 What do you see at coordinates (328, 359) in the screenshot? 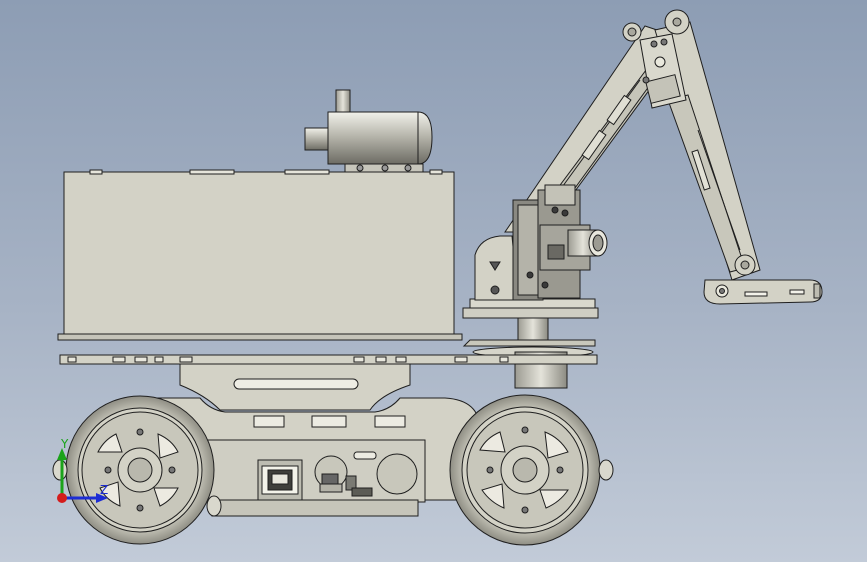
I see `top-plate` at bounding box center [328, 359].